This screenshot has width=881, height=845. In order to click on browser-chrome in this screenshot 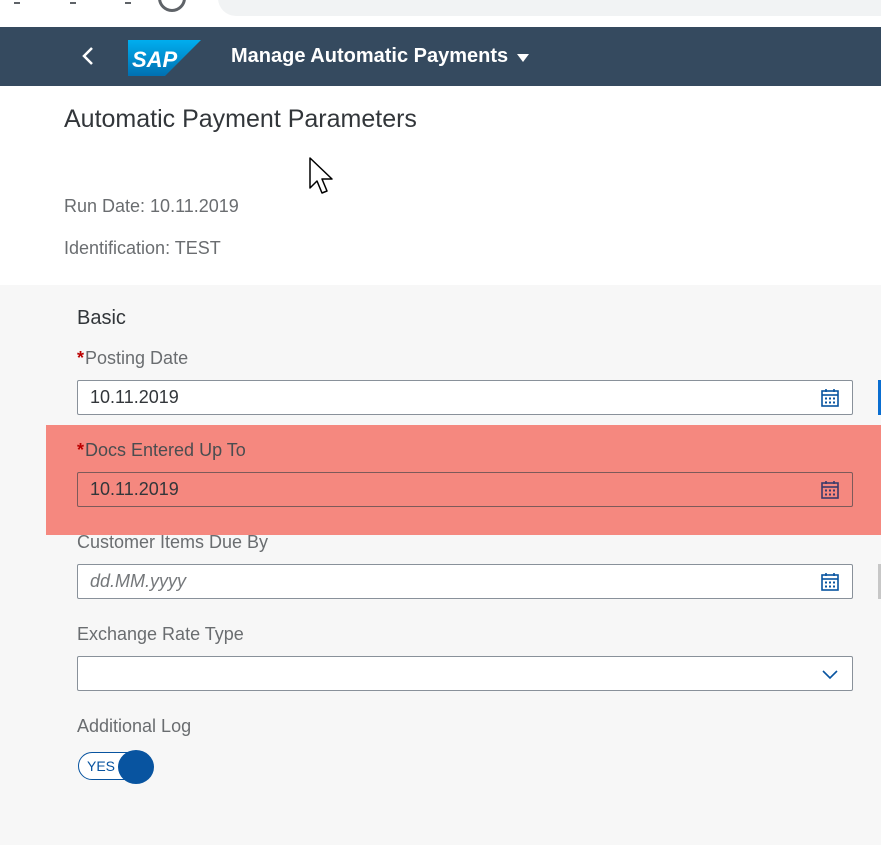, I will do `click(440, 13)`.